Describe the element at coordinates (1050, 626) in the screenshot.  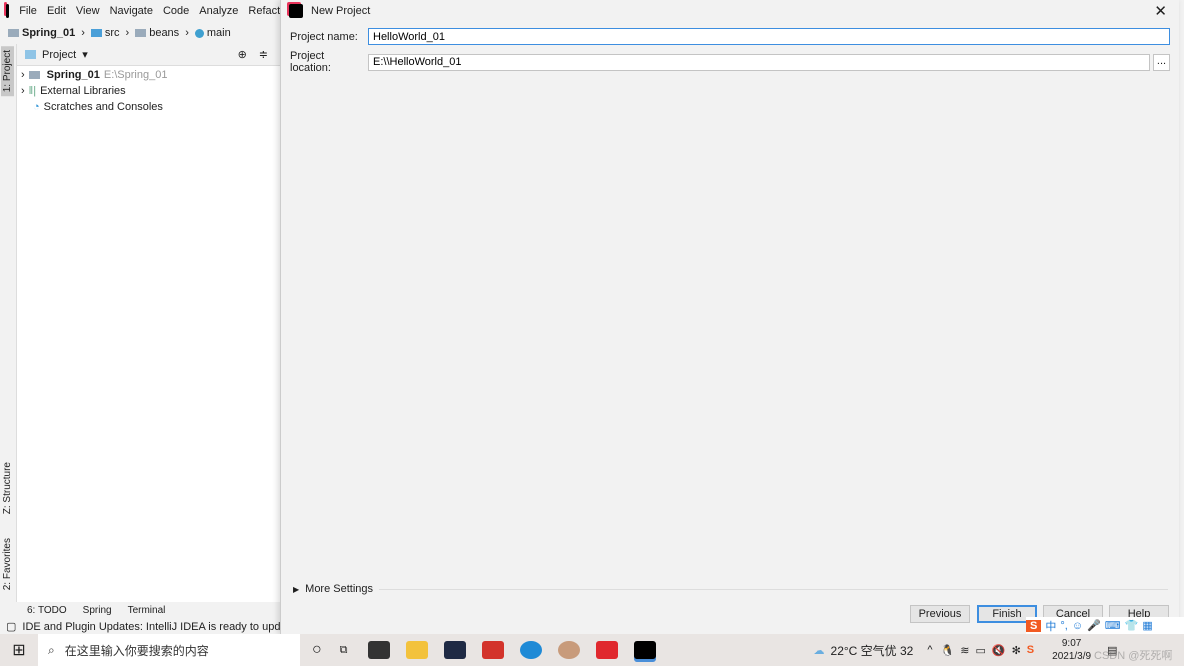
I see `ime-mode: 中` at that location.